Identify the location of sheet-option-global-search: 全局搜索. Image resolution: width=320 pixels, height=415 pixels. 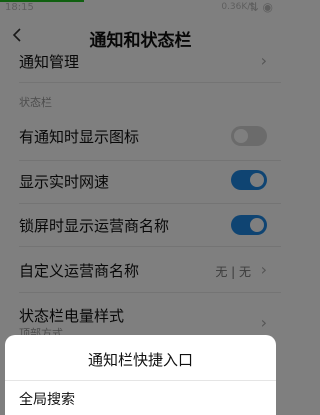
(47, 399).